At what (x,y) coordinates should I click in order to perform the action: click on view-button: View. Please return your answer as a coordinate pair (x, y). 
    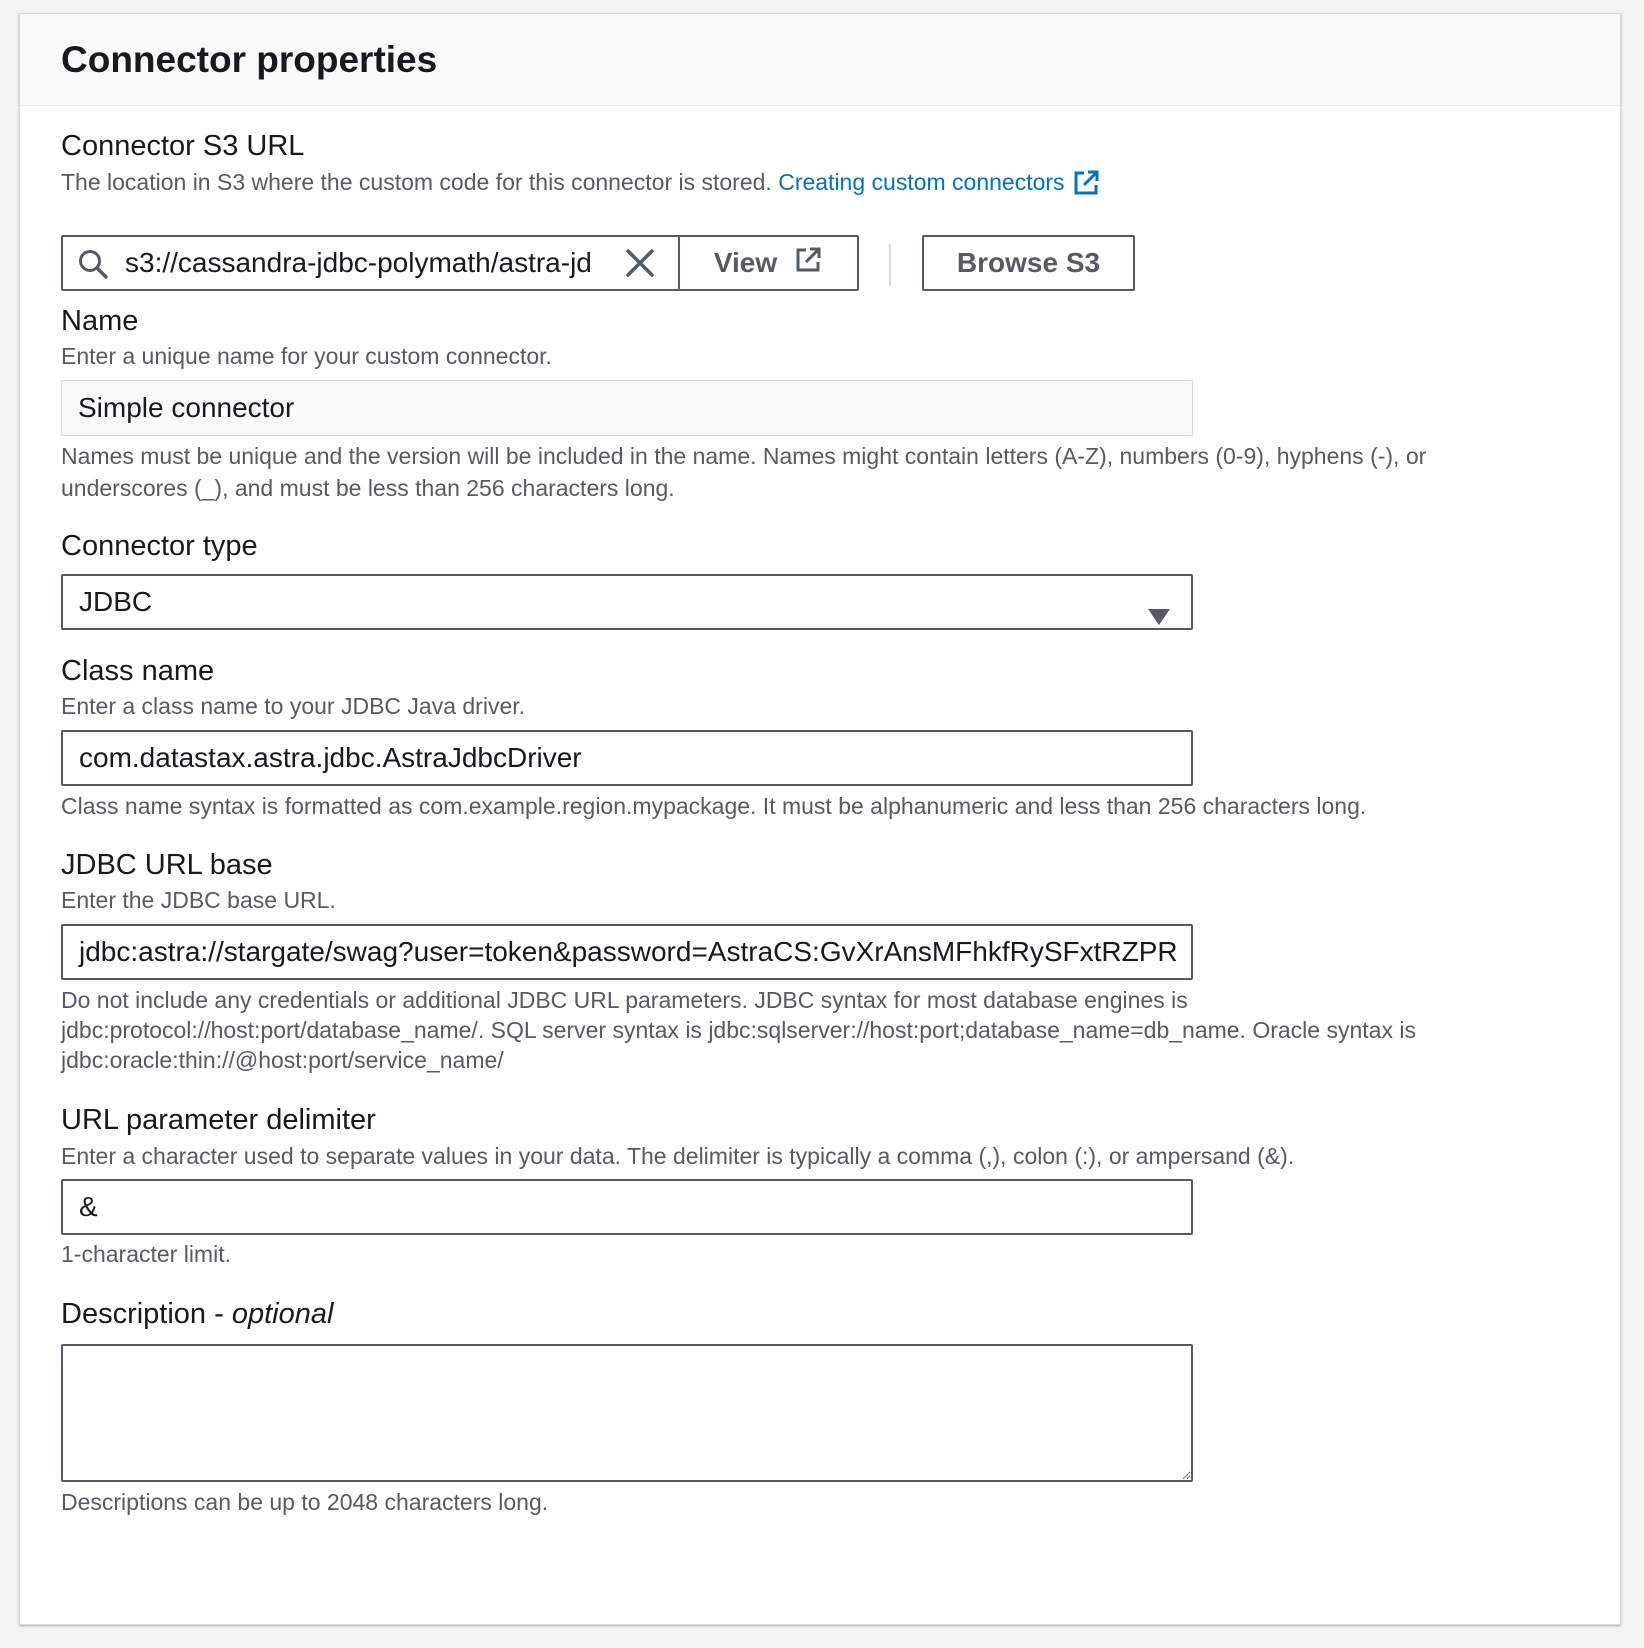
    Looking at the image, I should click on (768, 263).